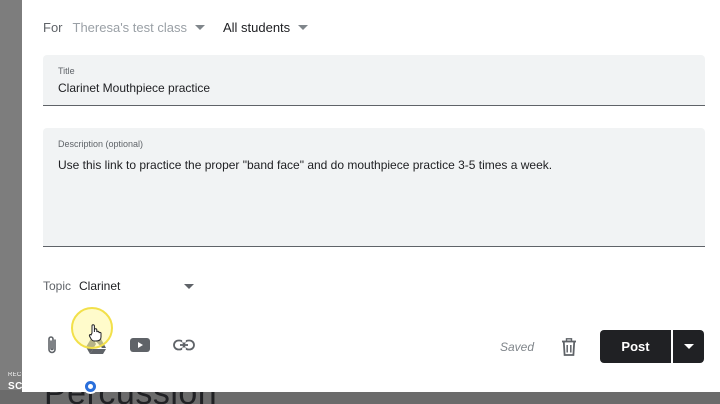 The height and width of the screenshot is (404, 720). I want to click on topic-row: Topic Clarinet, so click(119, 286).